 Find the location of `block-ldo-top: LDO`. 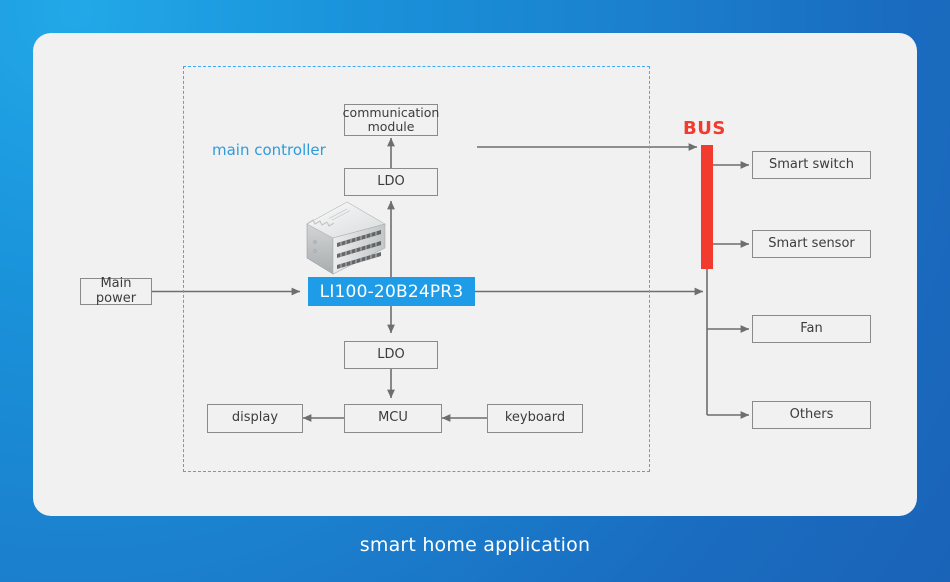

block-ldo-top: LDO is located at coordinates (391, 182).